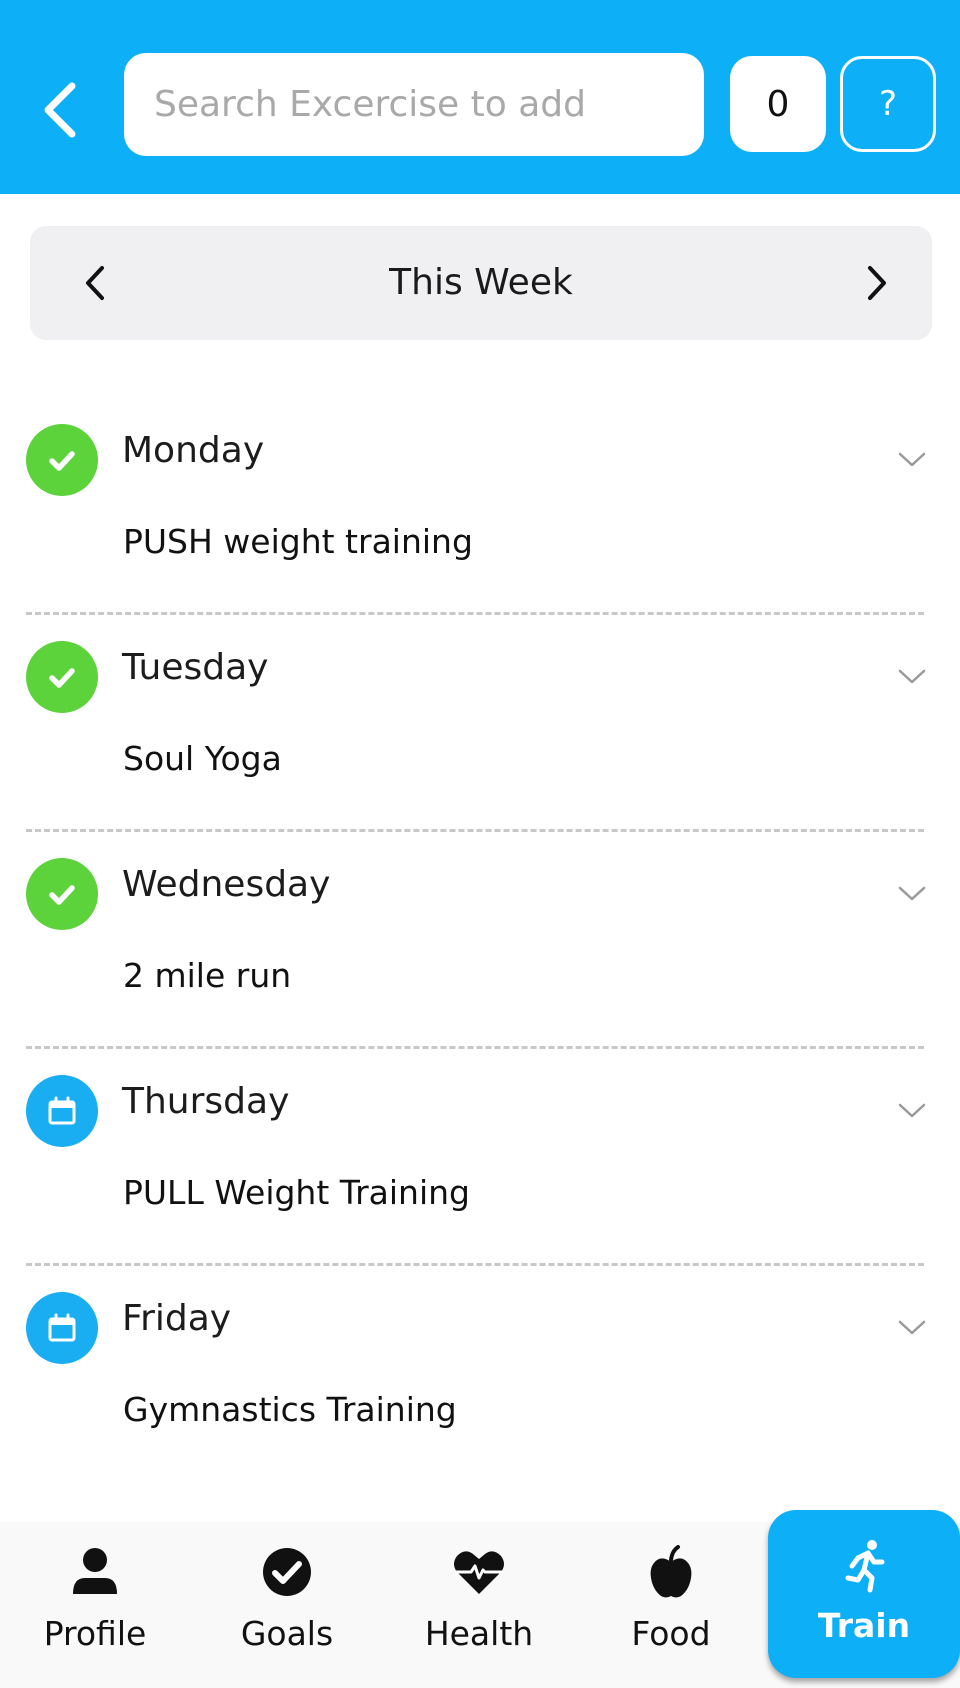  What do you see at coordinates (480, 1183) in the screenshot?
I see `day-item-thursday: Thursday PULL Weight Training` at bounding box center [480, 1183].